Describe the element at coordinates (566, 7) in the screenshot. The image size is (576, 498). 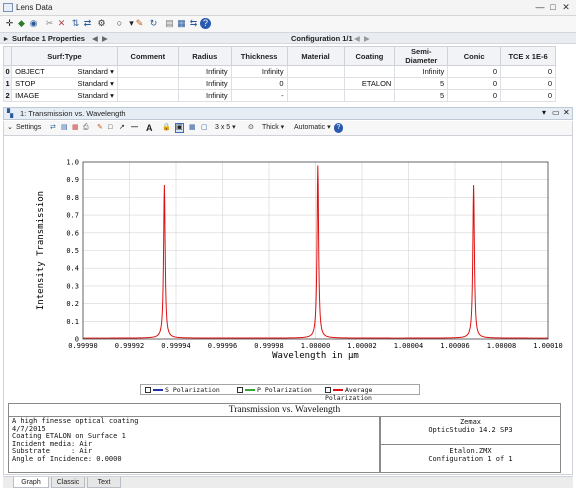
I see `close-button: ✕` at that location.